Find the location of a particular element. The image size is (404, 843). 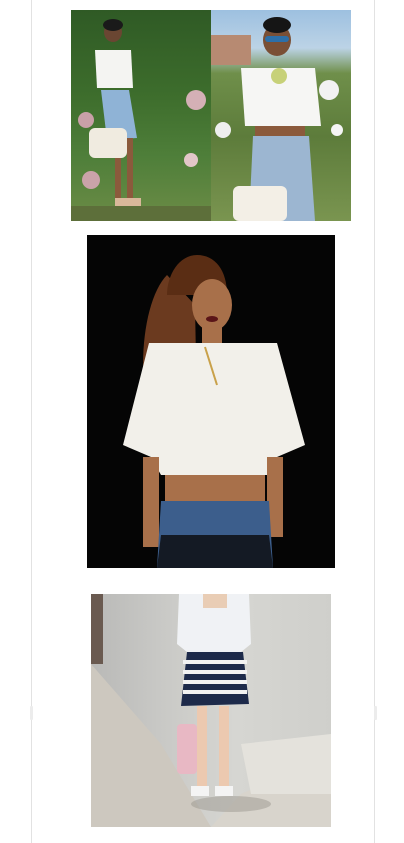

outfit-photo-1-right is located at coordinates (281, 115).